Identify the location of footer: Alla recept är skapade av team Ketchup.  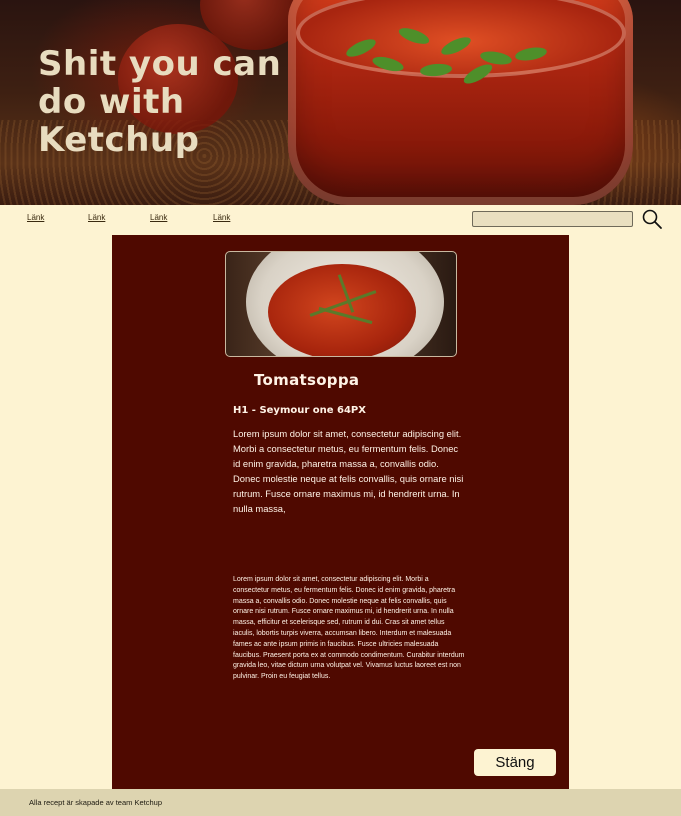
(340, 802).